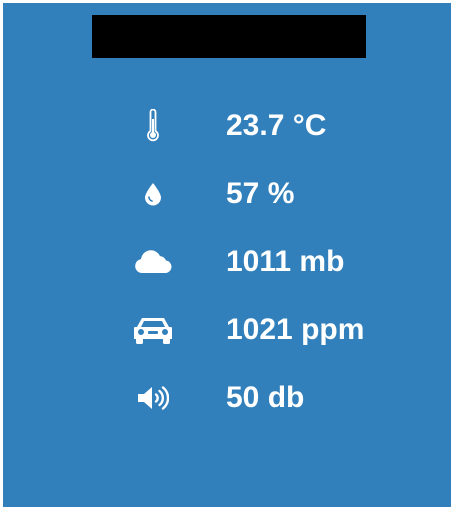 Image resolution: width=454 pixels, height=510 pixels. I want to click on reading-humidity: 57 %, so click(228, 194).